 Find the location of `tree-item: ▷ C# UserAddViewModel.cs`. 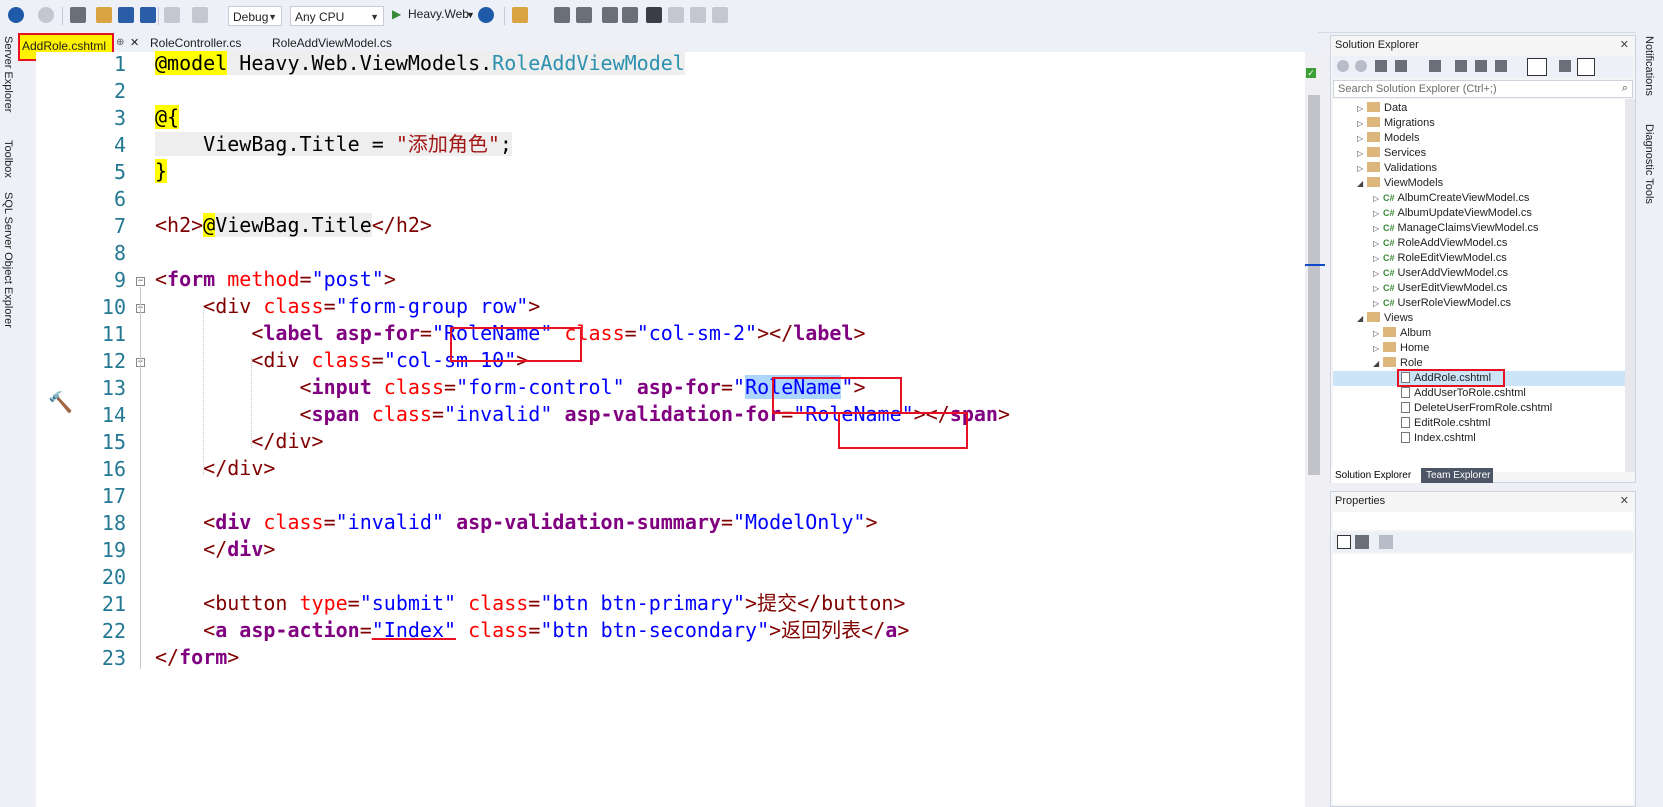

tree-item: ▷ C# UserAddViewModel.cs is located at coordinates (1440, 273).